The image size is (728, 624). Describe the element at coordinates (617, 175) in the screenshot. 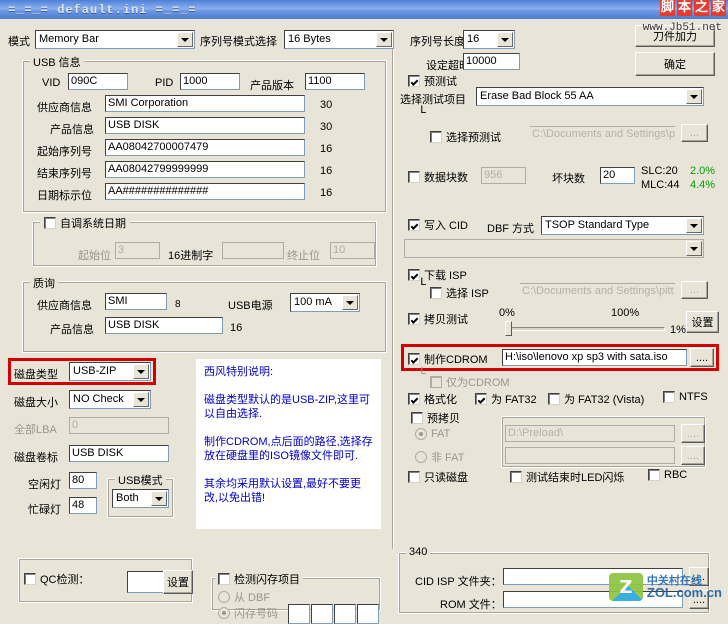

I see `badblock-input: 20` at that location.